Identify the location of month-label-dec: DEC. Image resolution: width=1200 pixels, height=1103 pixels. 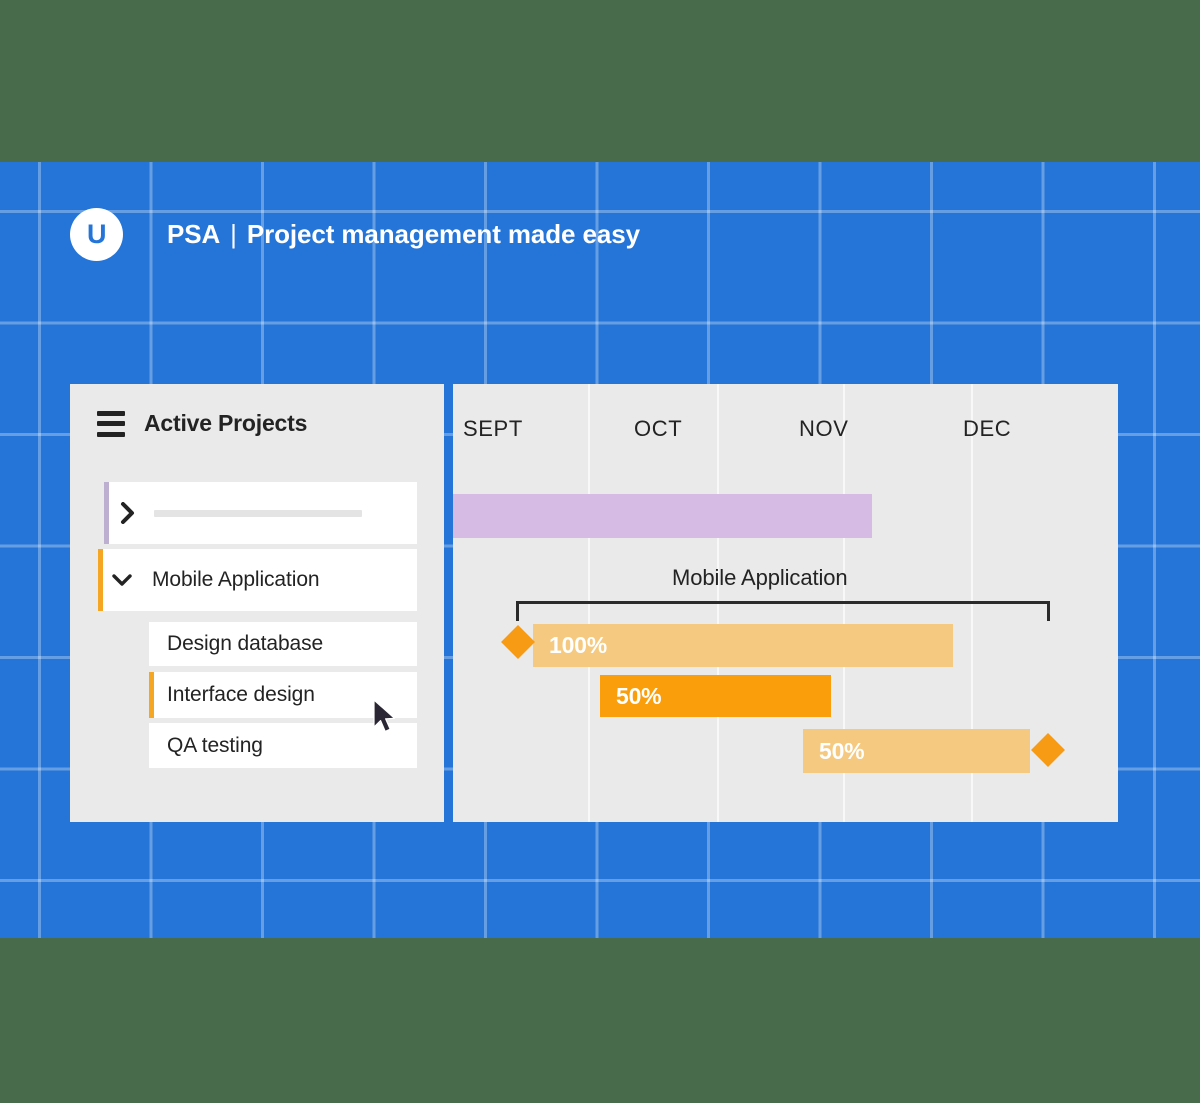
(987, 428).